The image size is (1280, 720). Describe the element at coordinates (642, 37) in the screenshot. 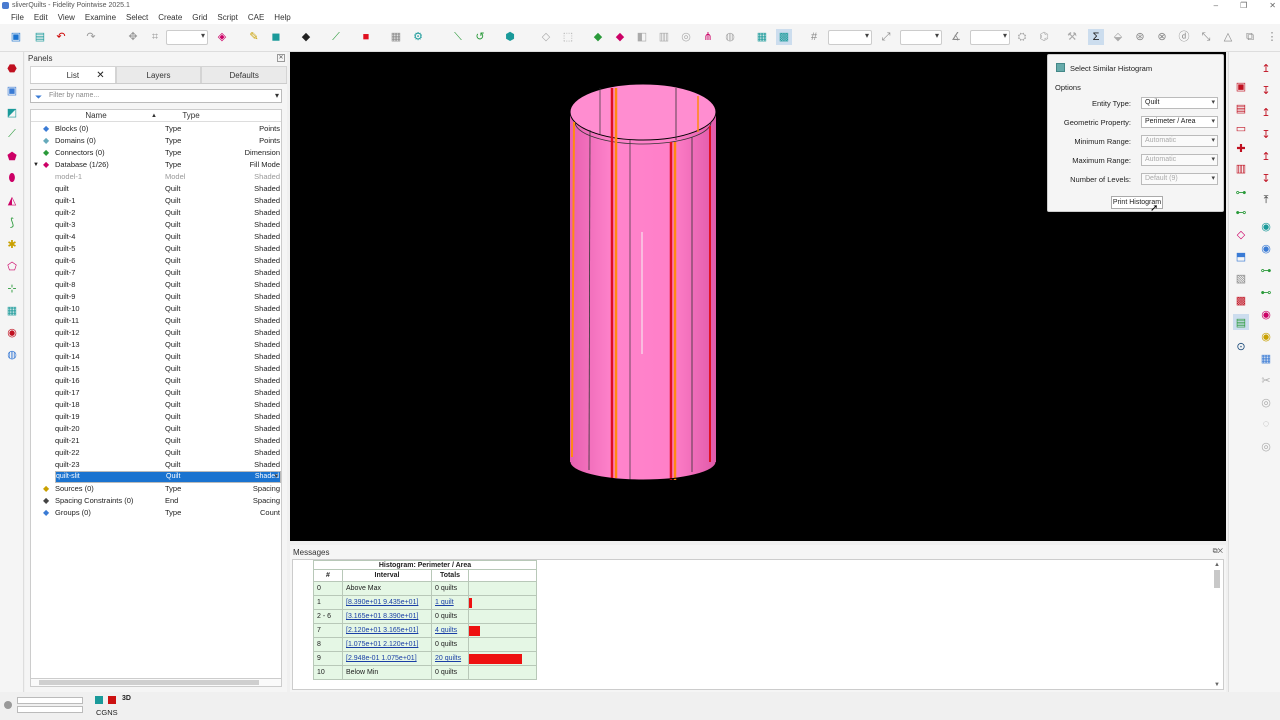

I see `solve-icon: ◧` at that location.